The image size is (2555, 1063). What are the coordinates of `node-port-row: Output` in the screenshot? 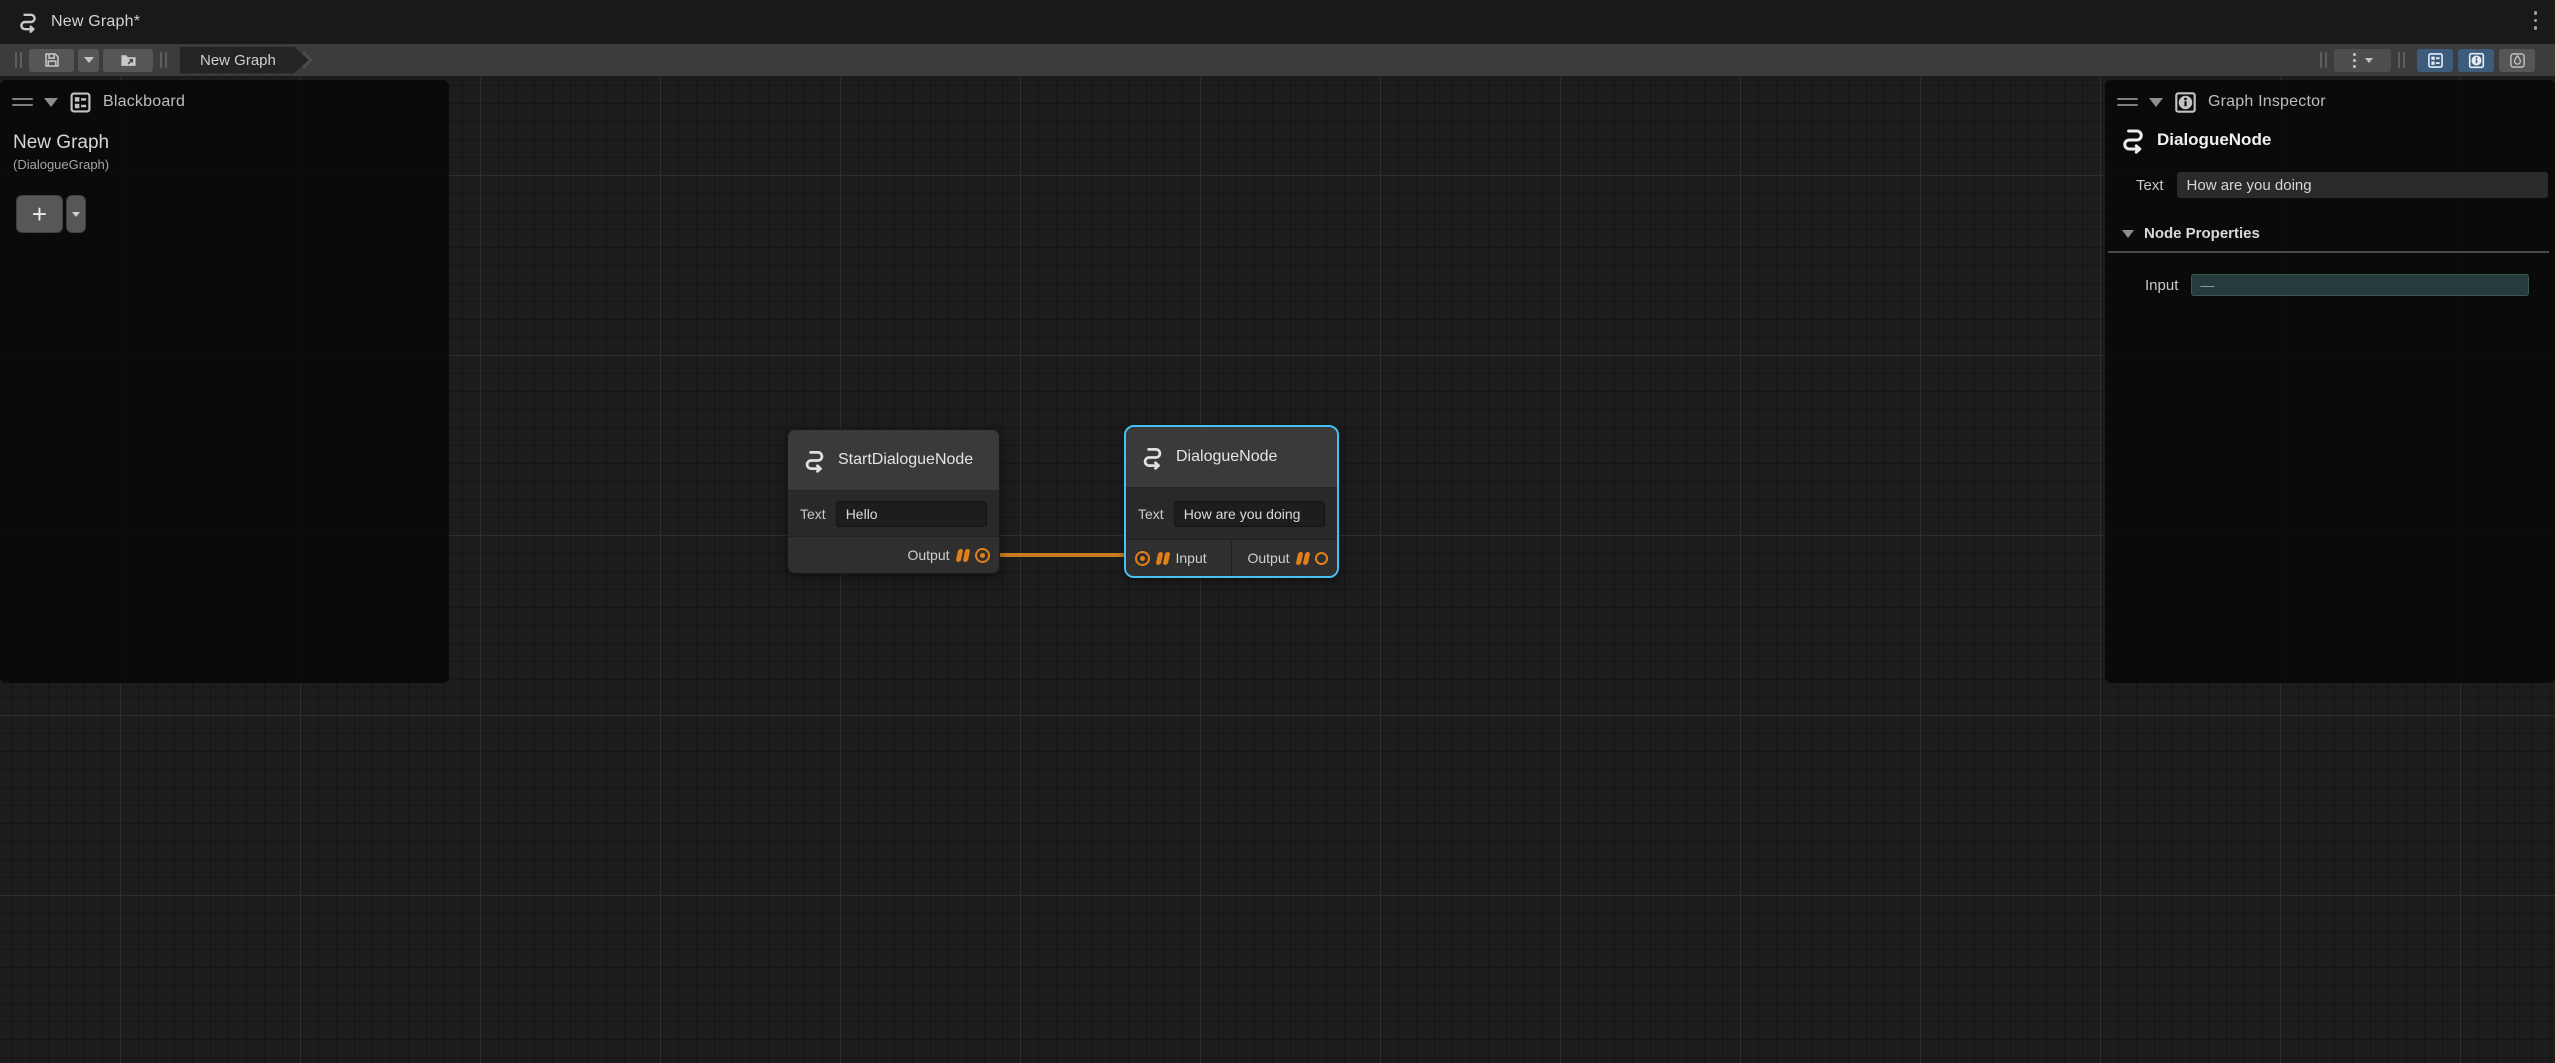 It's located at (893, 554).